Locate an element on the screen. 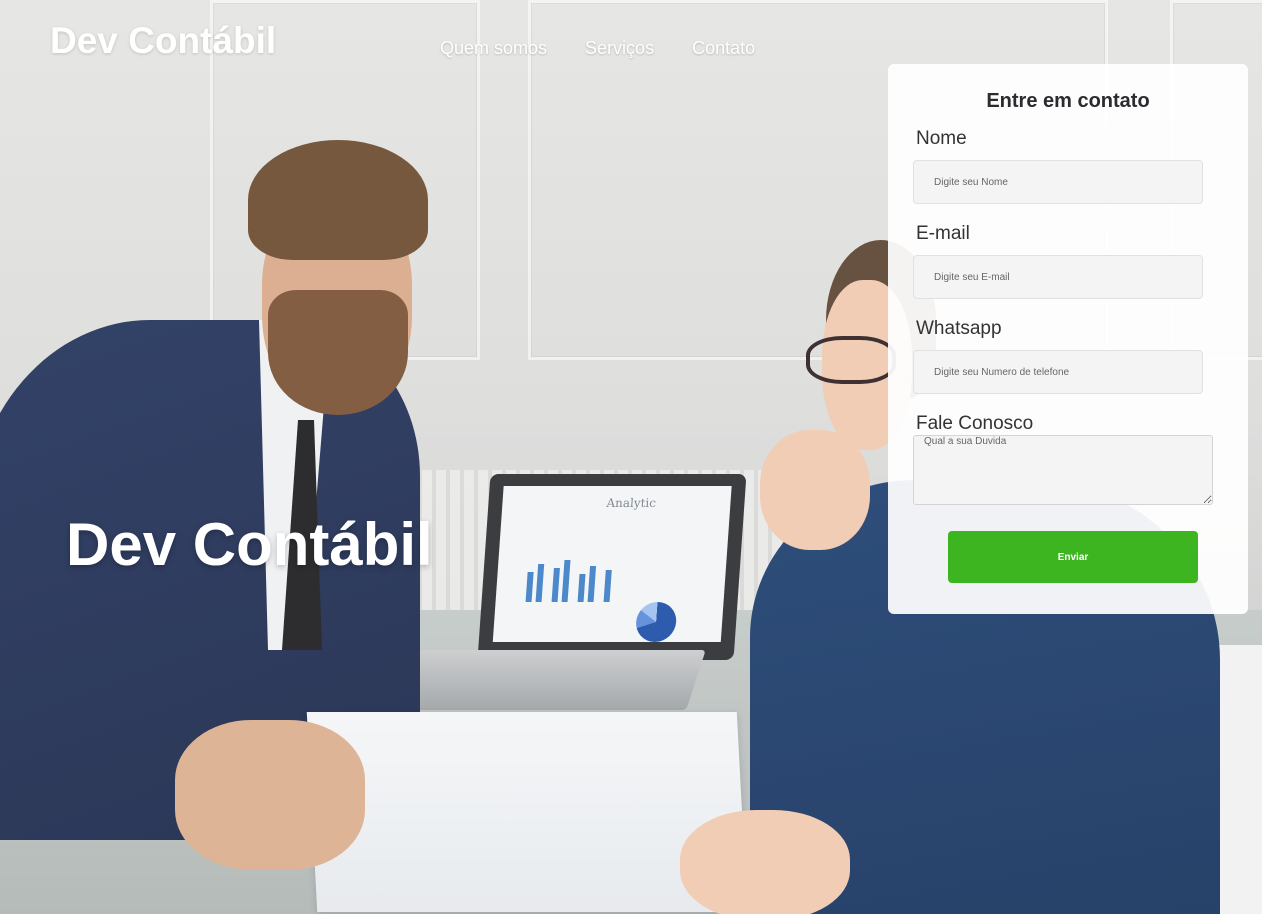 This screenshot has height=914, width=1262. nav-link-servicos: Serviços is located at coordinates (619, 48).